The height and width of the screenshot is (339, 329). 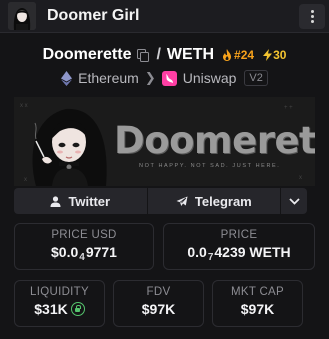 What do you see at coordinates (190, 54) in the screenshot?
I see `quote-token-name: WETH` at bounding box center [190, 54].